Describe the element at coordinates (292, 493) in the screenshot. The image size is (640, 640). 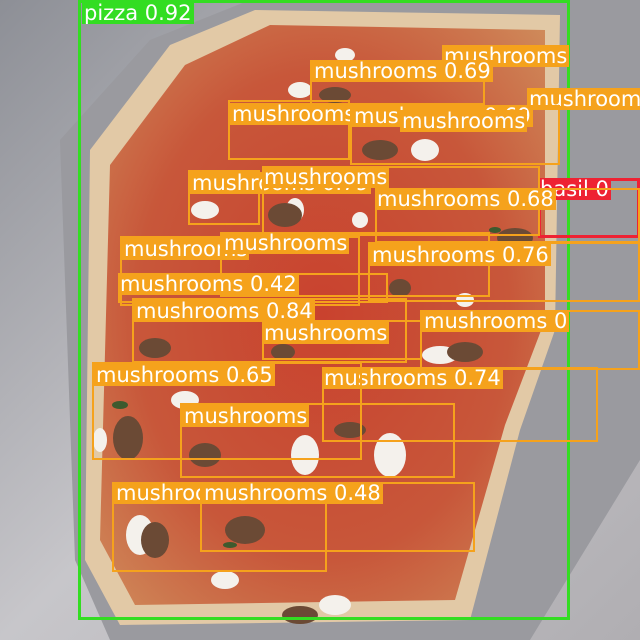
I see `mushrooms-detection-label: mushrooms 0.48` at that location.